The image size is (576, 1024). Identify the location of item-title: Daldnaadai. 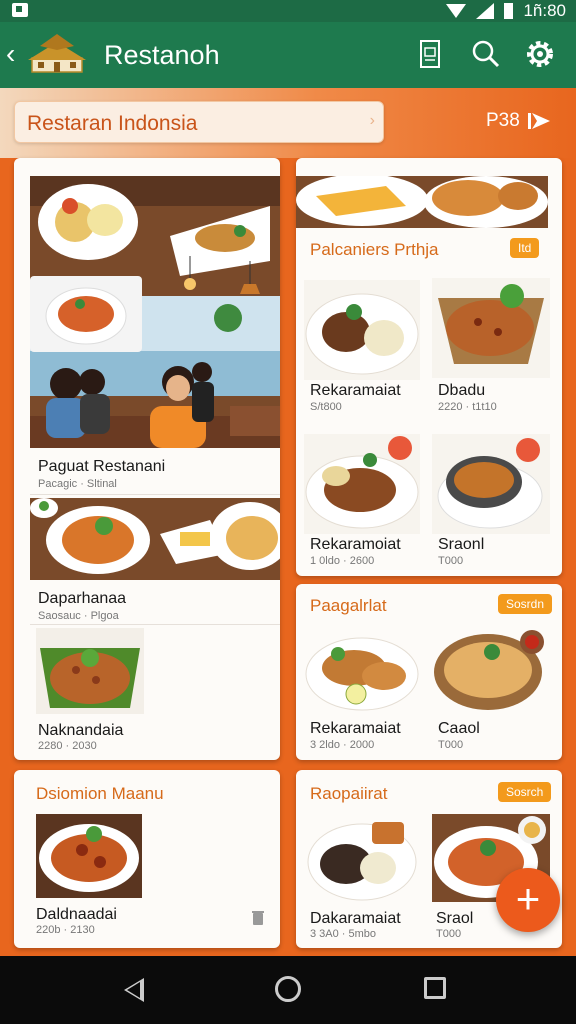
(76, 914).